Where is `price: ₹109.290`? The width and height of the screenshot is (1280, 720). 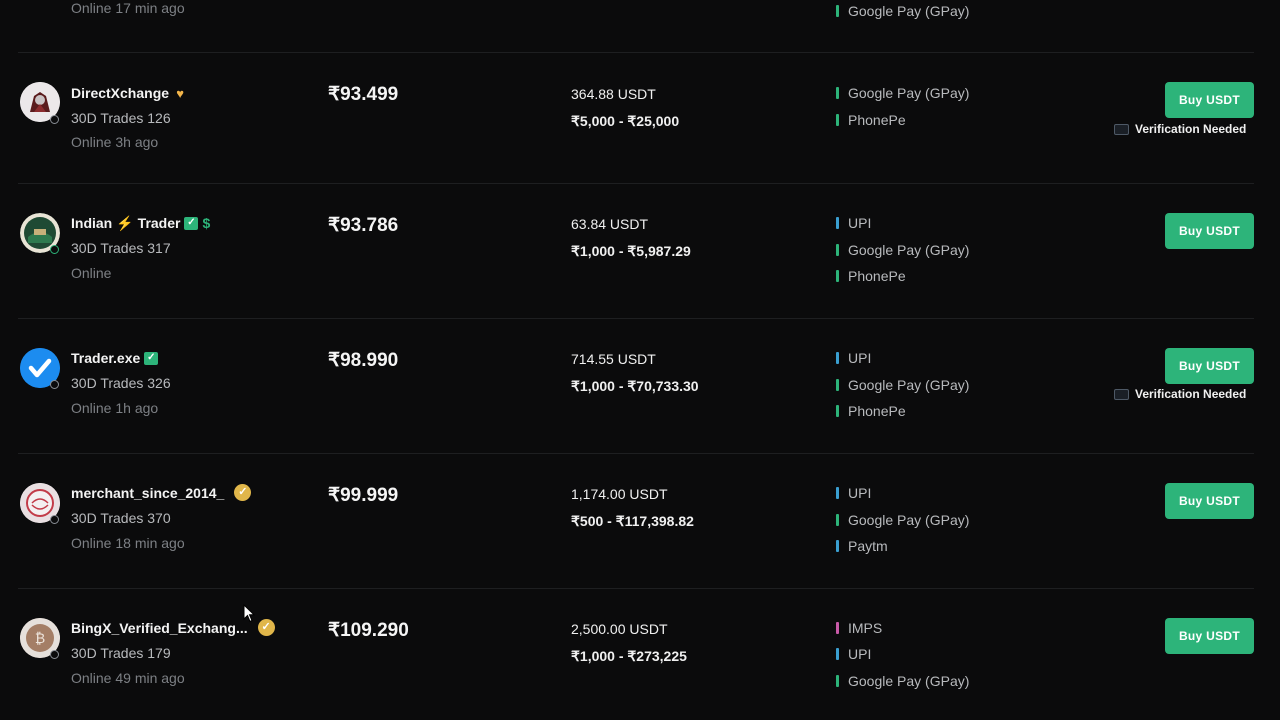
price: ₹109.290 is located at coordinates (368, 630).